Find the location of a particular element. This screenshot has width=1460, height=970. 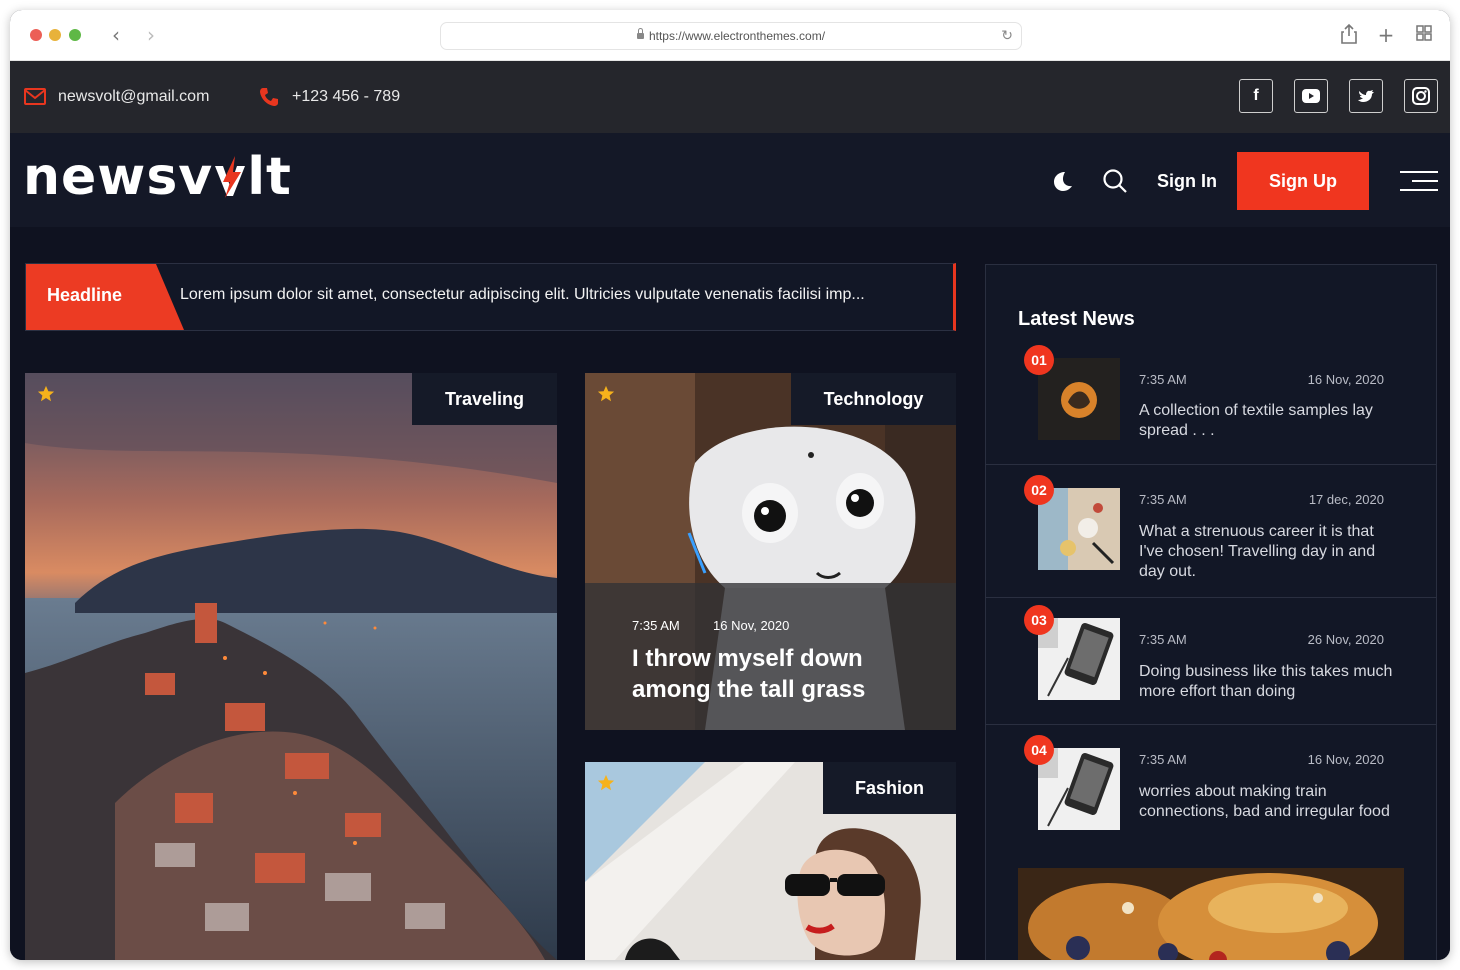

lock-icon is located at coordinates (640, 33).